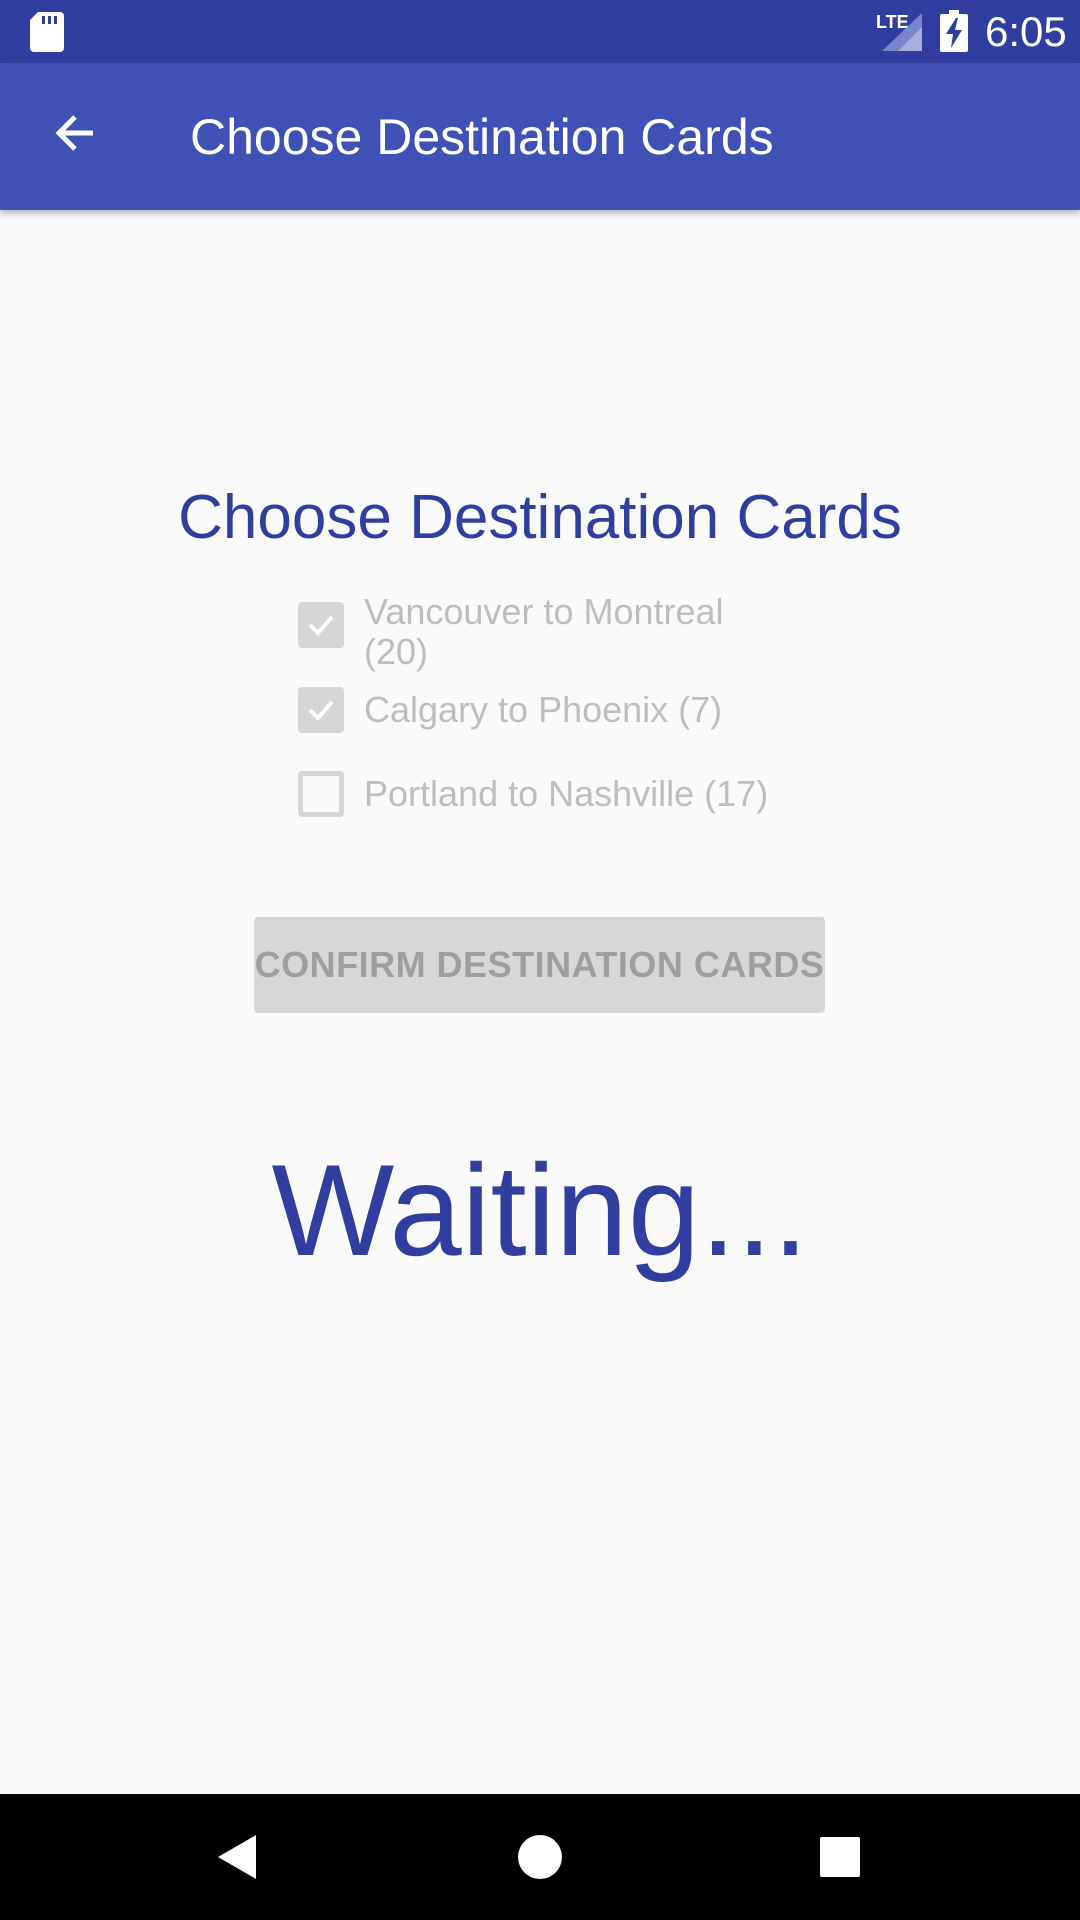 Image resolution: width=1080 pixels, height=1920 pixels. I want to click on arrow-back-icon, so click(74, 133).